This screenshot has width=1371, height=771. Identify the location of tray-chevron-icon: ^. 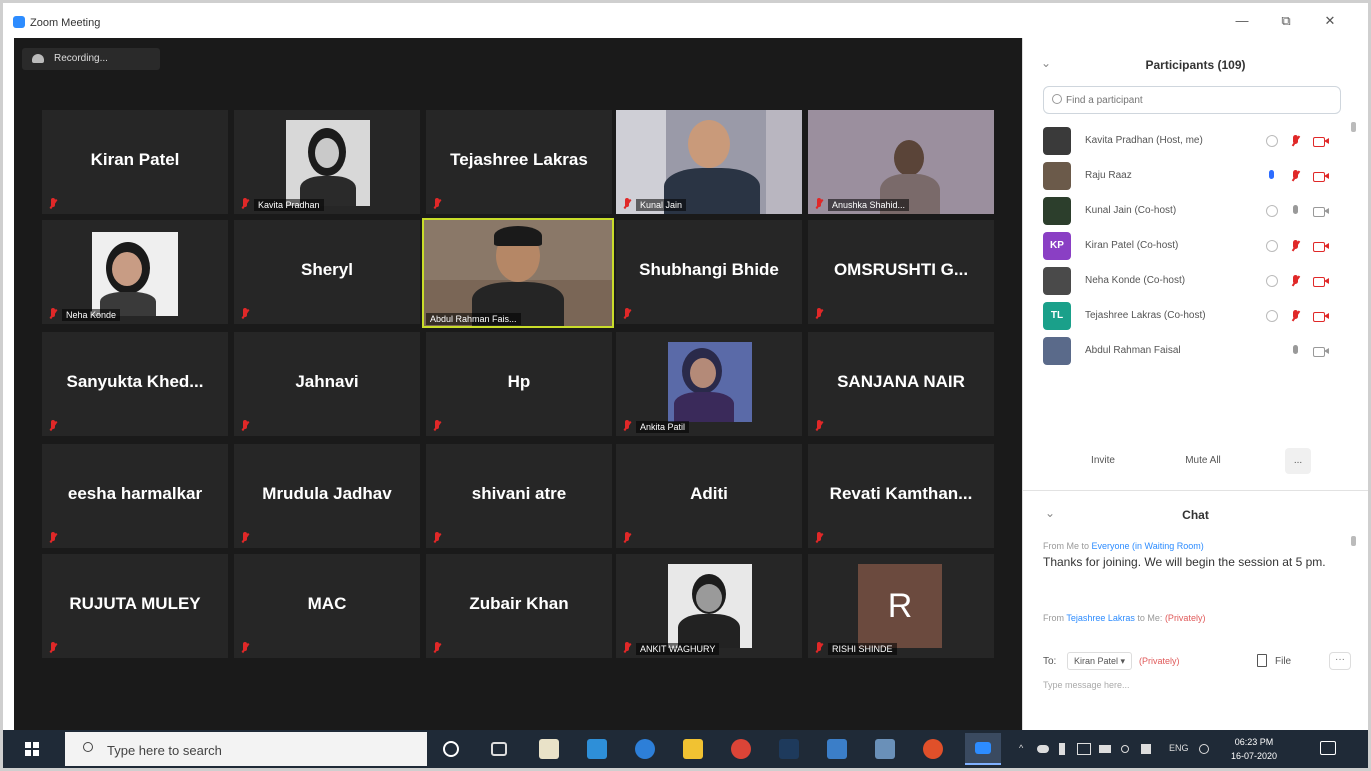
(1021, 748).